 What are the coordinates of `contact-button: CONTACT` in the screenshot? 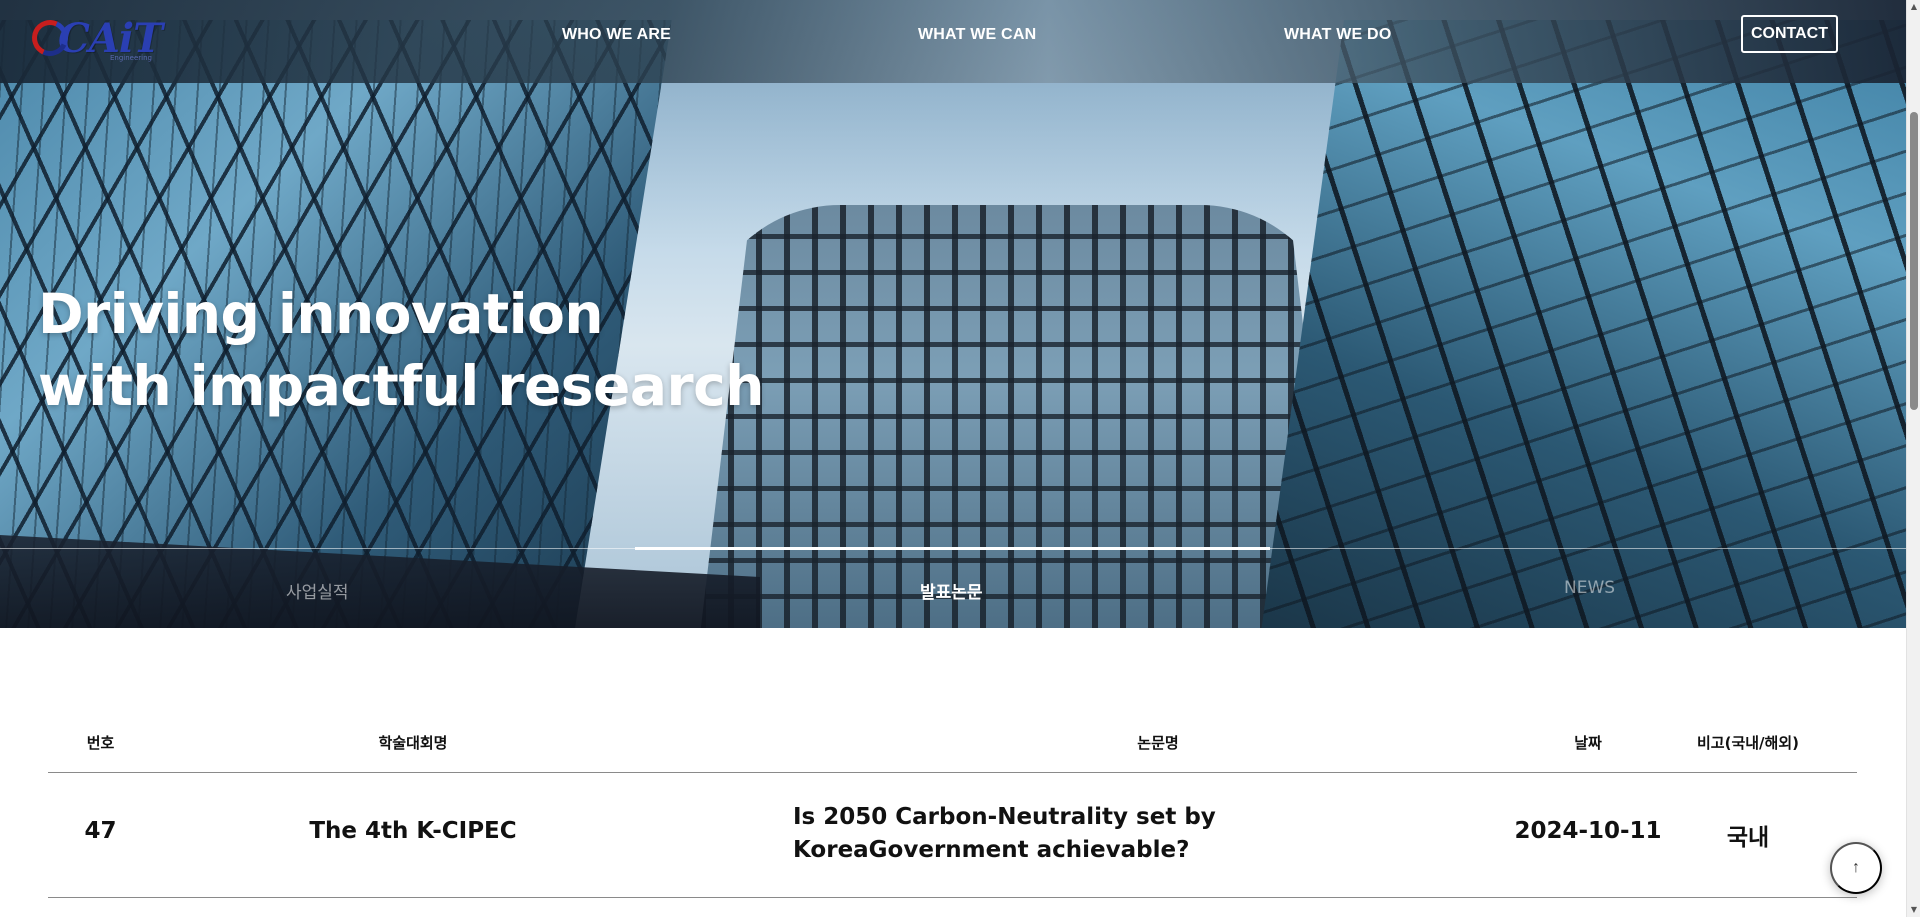 It's located at (1789, 34).